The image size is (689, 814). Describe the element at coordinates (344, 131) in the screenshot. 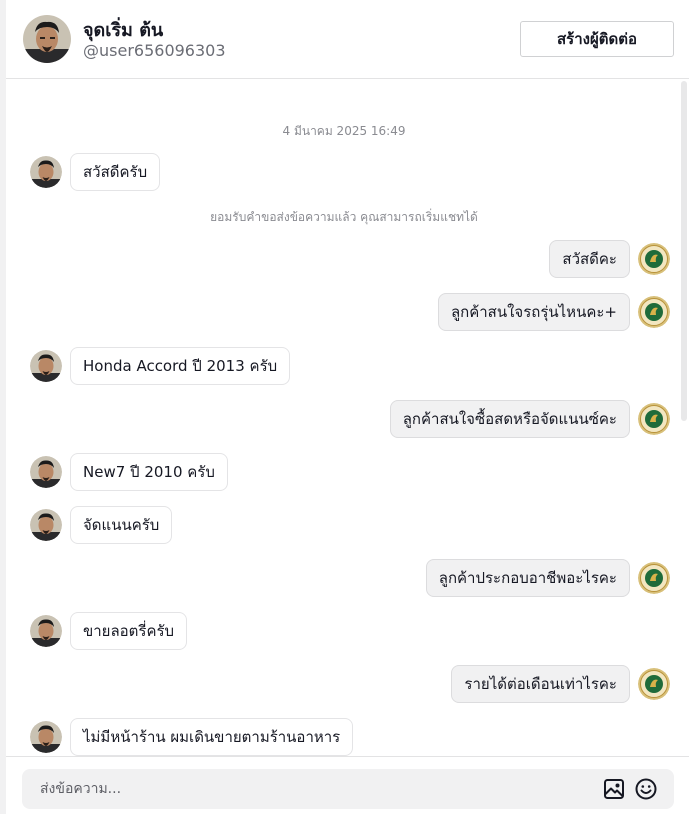

I see `message-timestamp: 4 มีนาคม 2025 16:49` at that location.